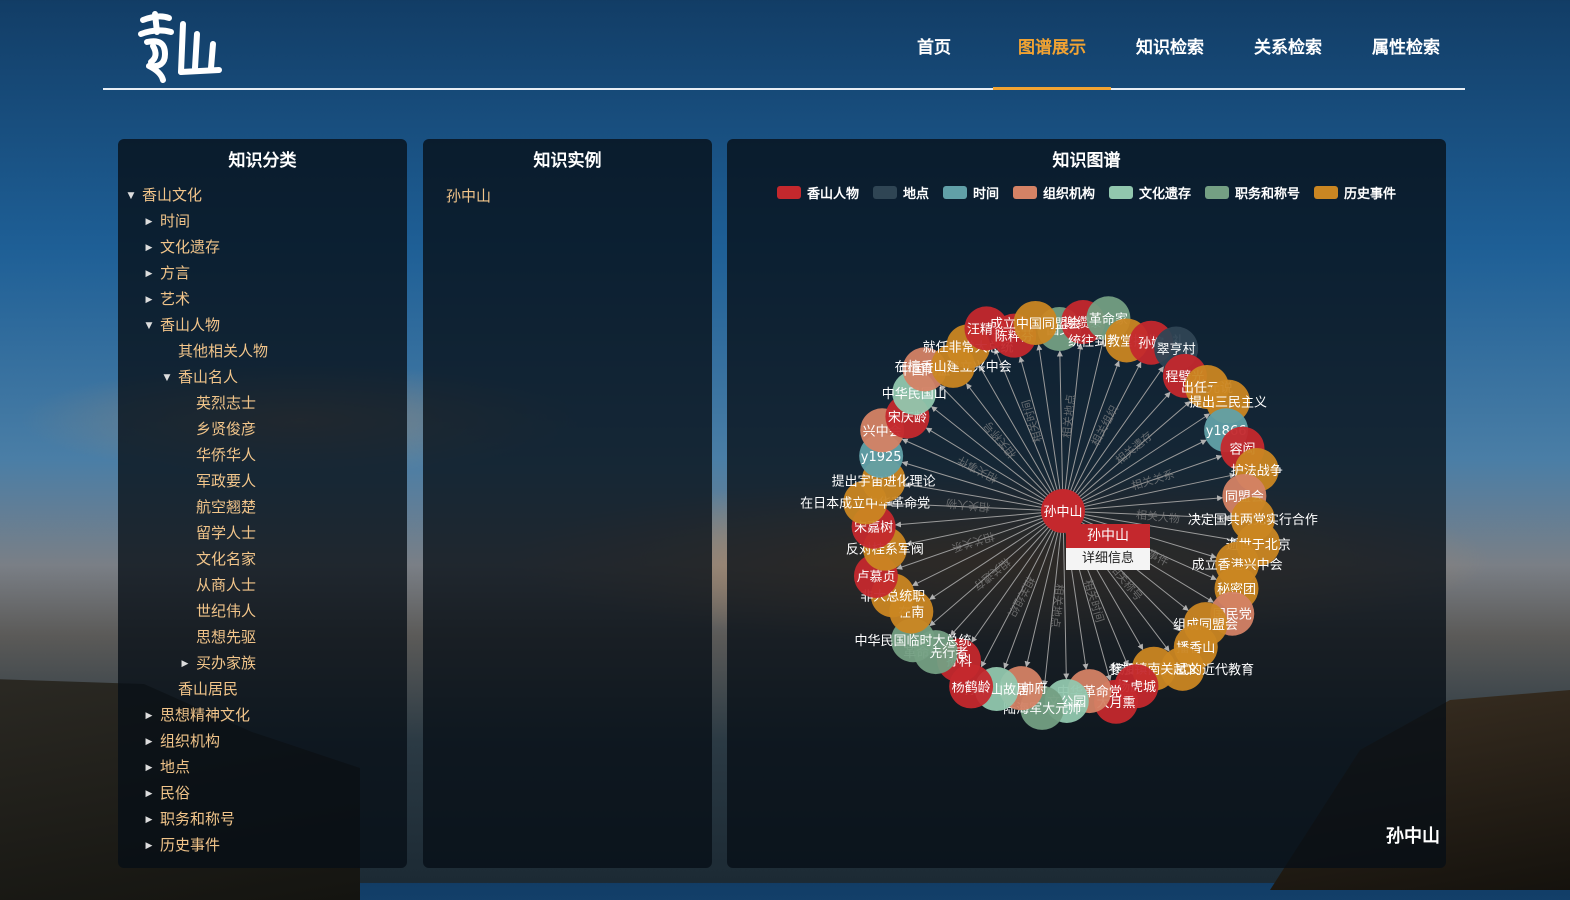  I want to click on nav-item: 首页, so click(934, 44).